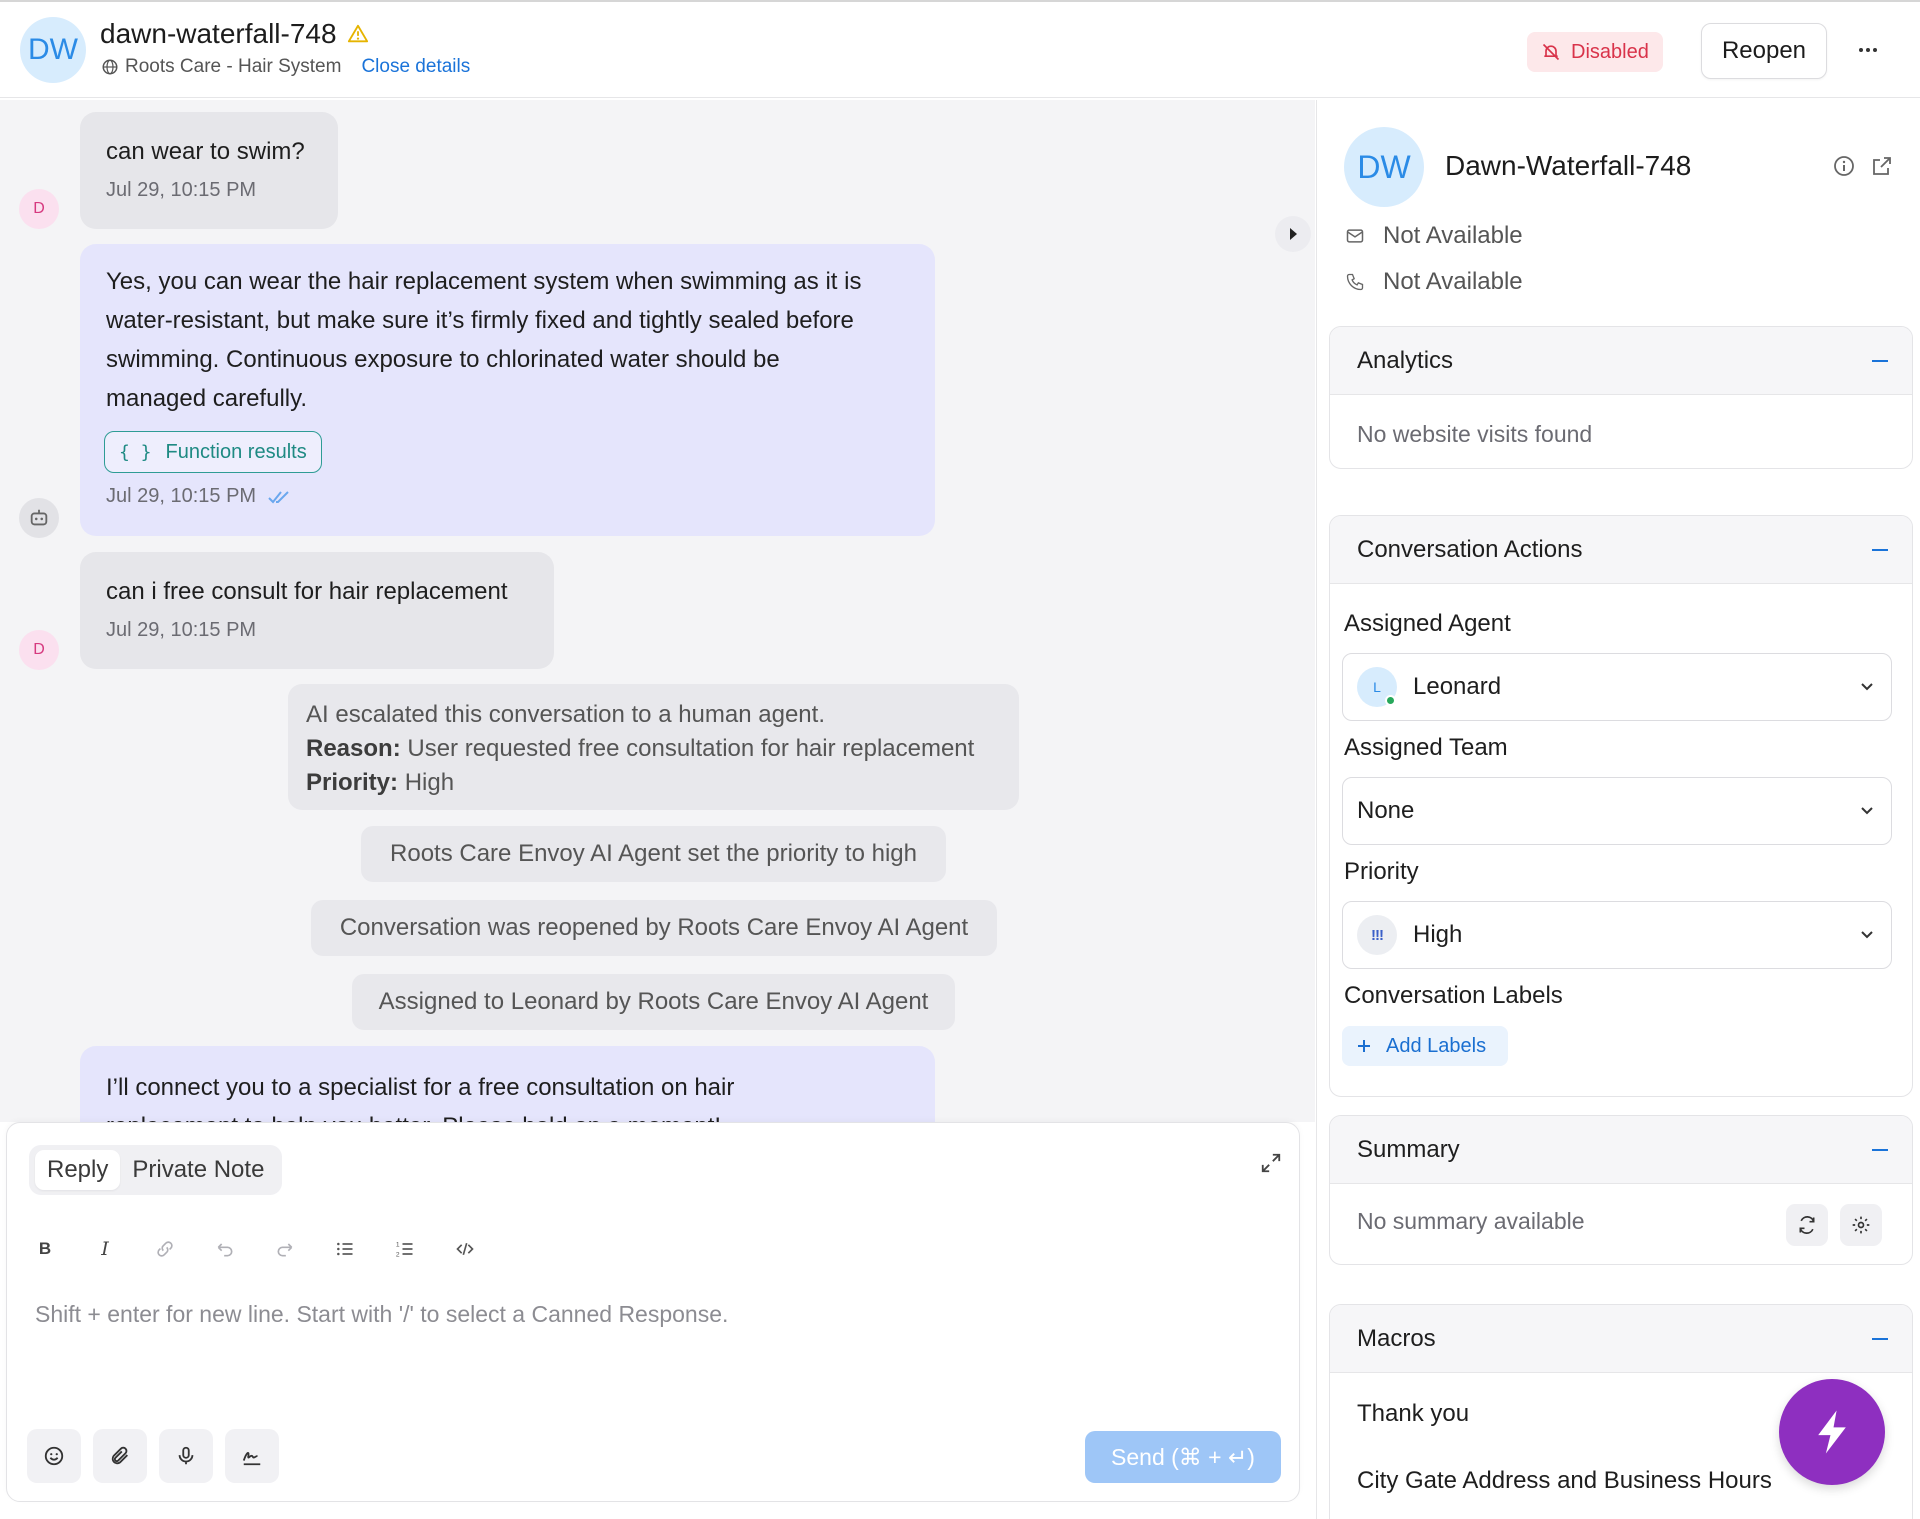 This screenshot has height=1519, width=1920. I want to click on analytics-empty: No website visits found, so click(1475, 434).